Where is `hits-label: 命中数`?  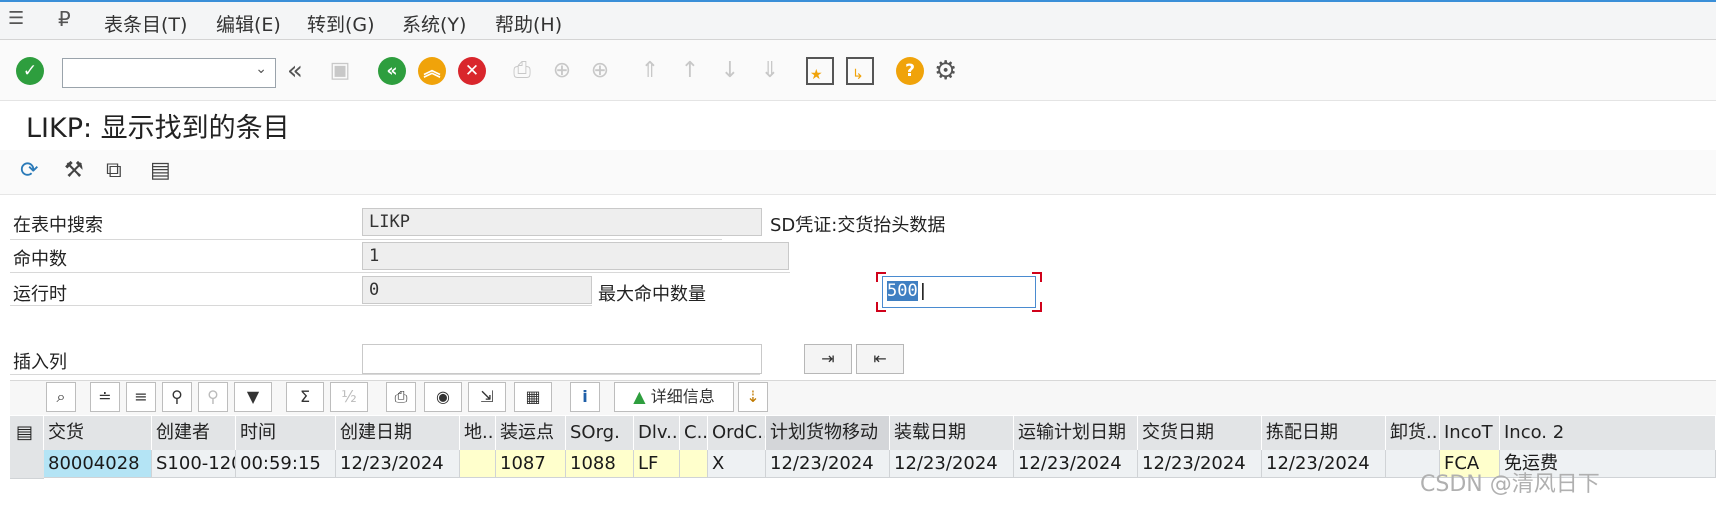 hits-label: 命中数 is located at coordinates (40, 259).